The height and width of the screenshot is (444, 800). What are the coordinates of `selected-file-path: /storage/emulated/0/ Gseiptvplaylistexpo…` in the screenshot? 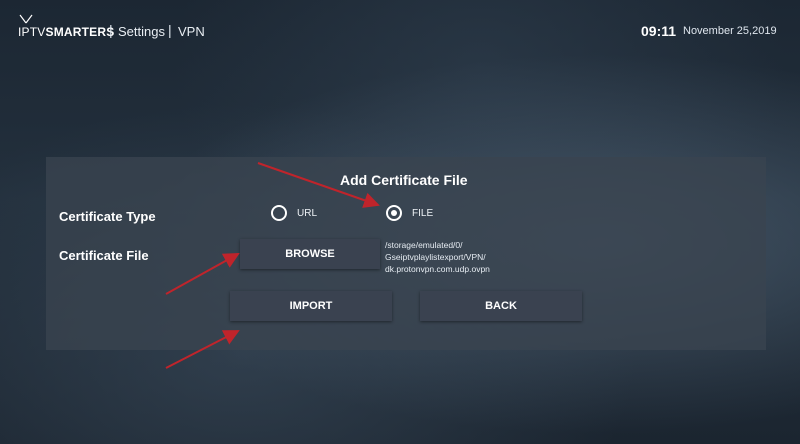 It's located at (437, 257).